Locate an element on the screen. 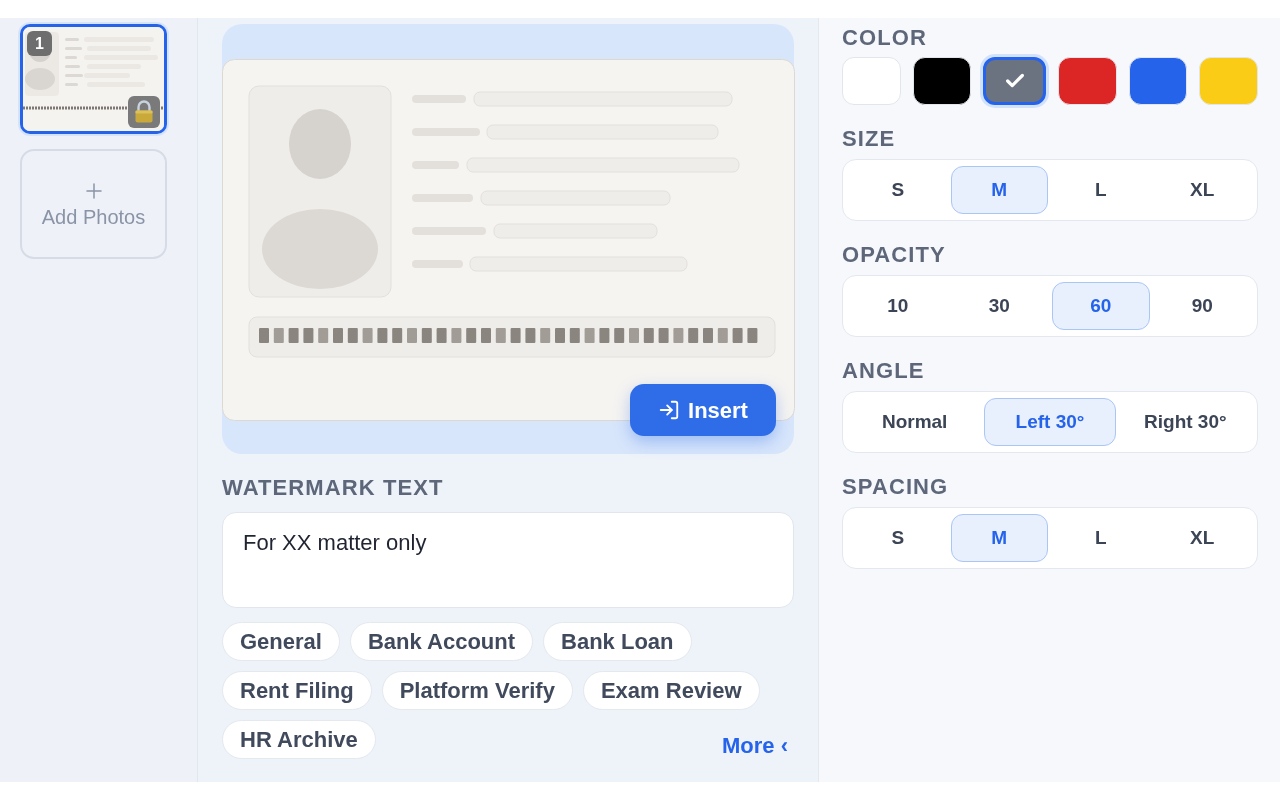  preset-chip: Bank Loan is located at coordinates (617, 641).